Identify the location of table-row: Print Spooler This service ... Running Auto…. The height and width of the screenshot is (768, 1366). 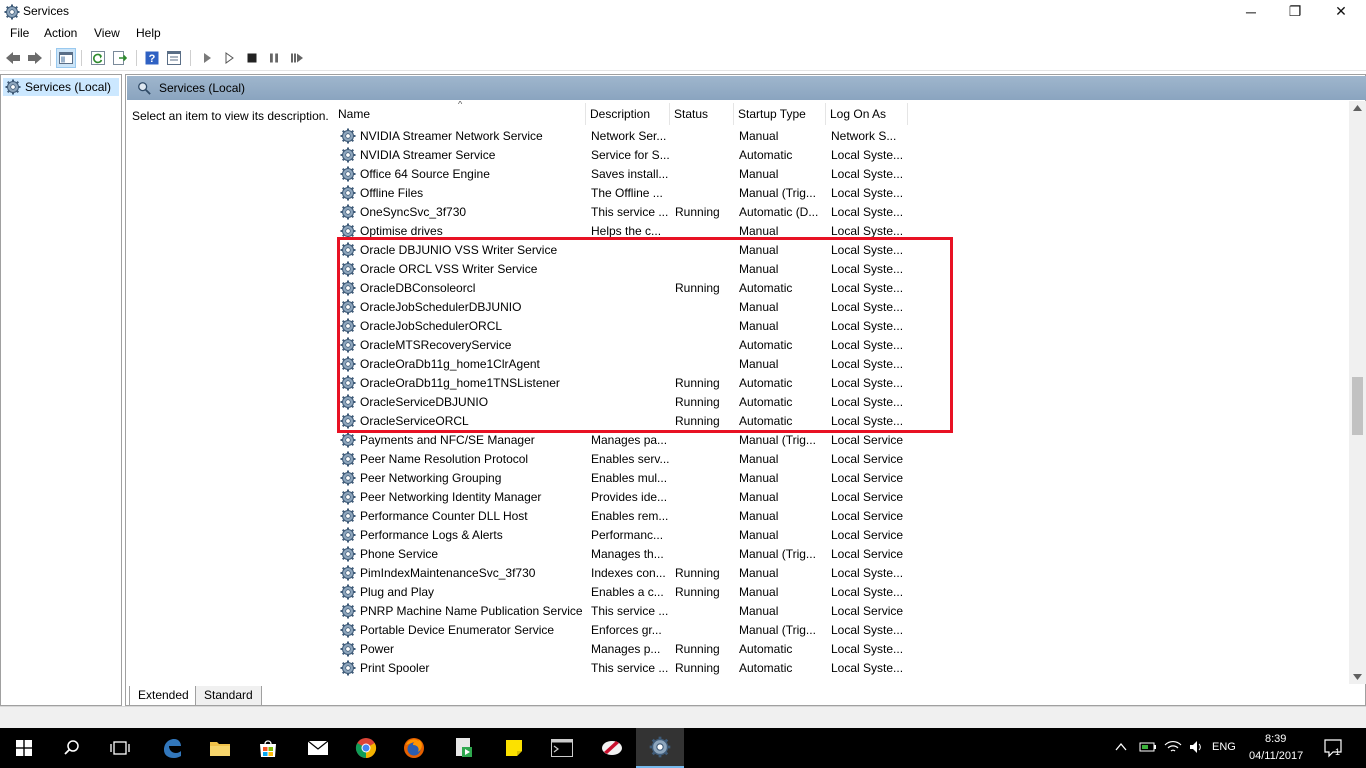
(842, 668).